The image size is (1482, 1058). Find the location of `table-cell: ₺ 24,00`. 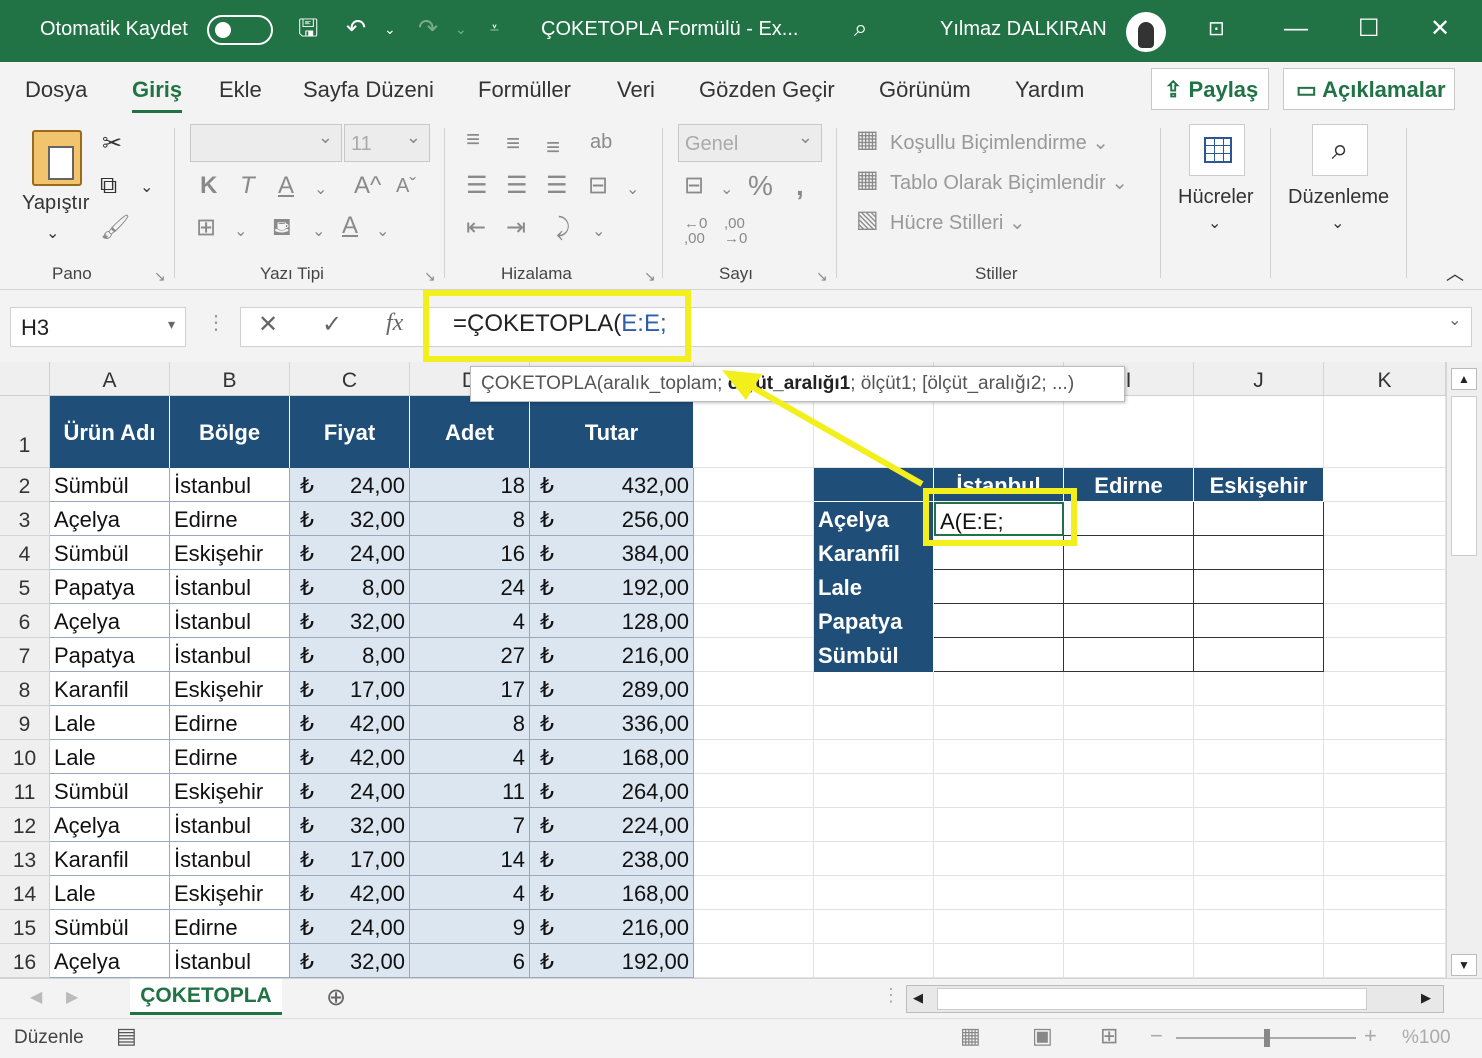

table-cell: ₺ 24,00 is located at coordinates (350, 927).